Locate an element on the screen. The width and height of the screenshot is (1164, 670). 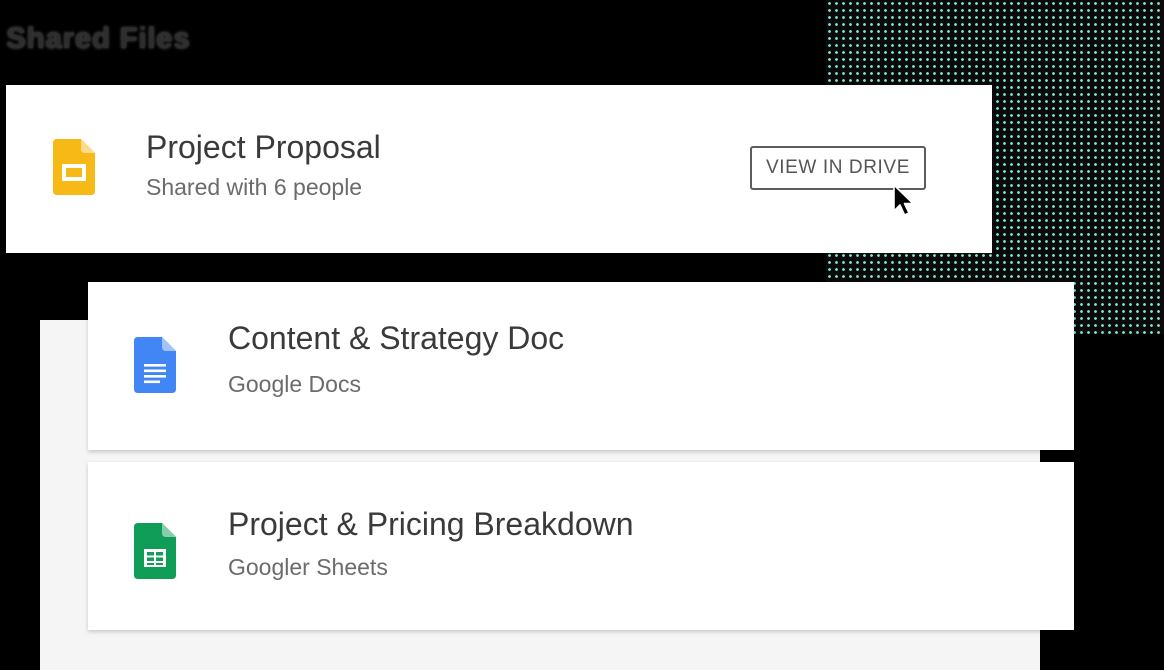
file-type: Googler Sheets is located at coordinates (308, 567).